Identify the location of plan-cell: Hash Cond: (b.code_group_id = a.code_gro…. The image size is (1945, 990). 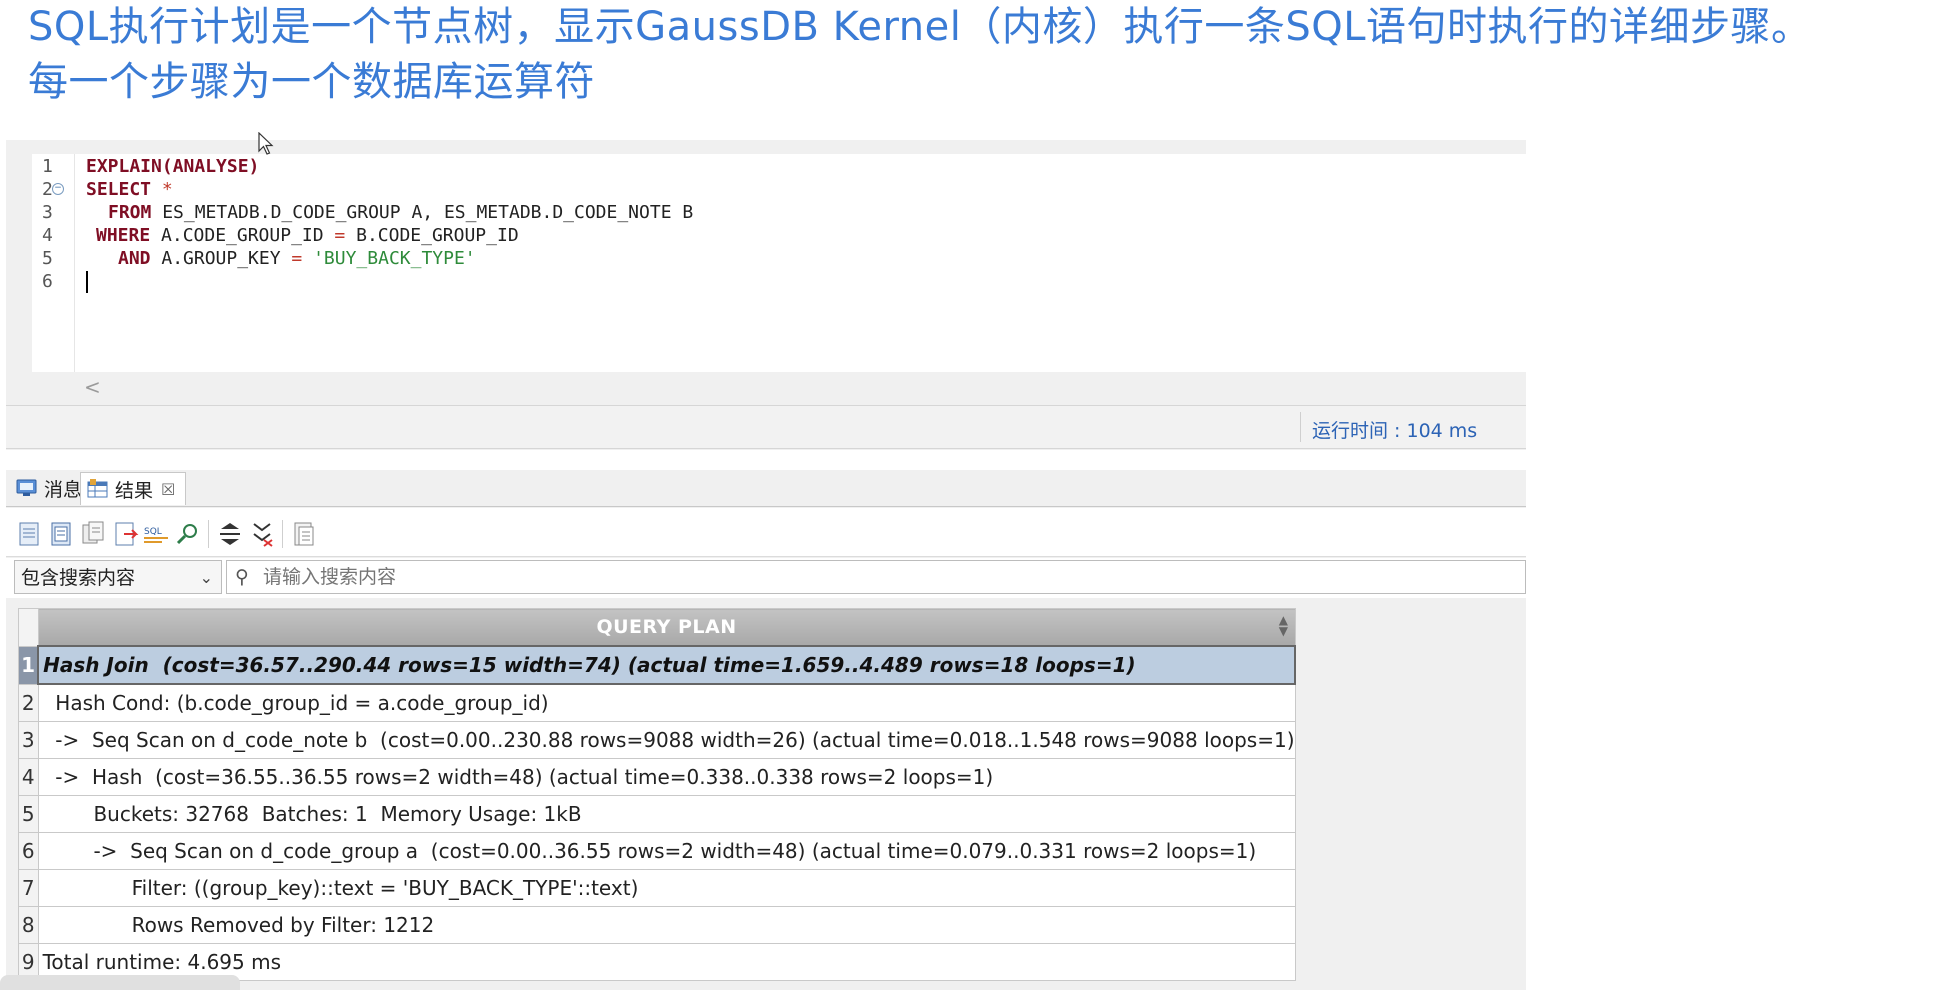
(666, 702).